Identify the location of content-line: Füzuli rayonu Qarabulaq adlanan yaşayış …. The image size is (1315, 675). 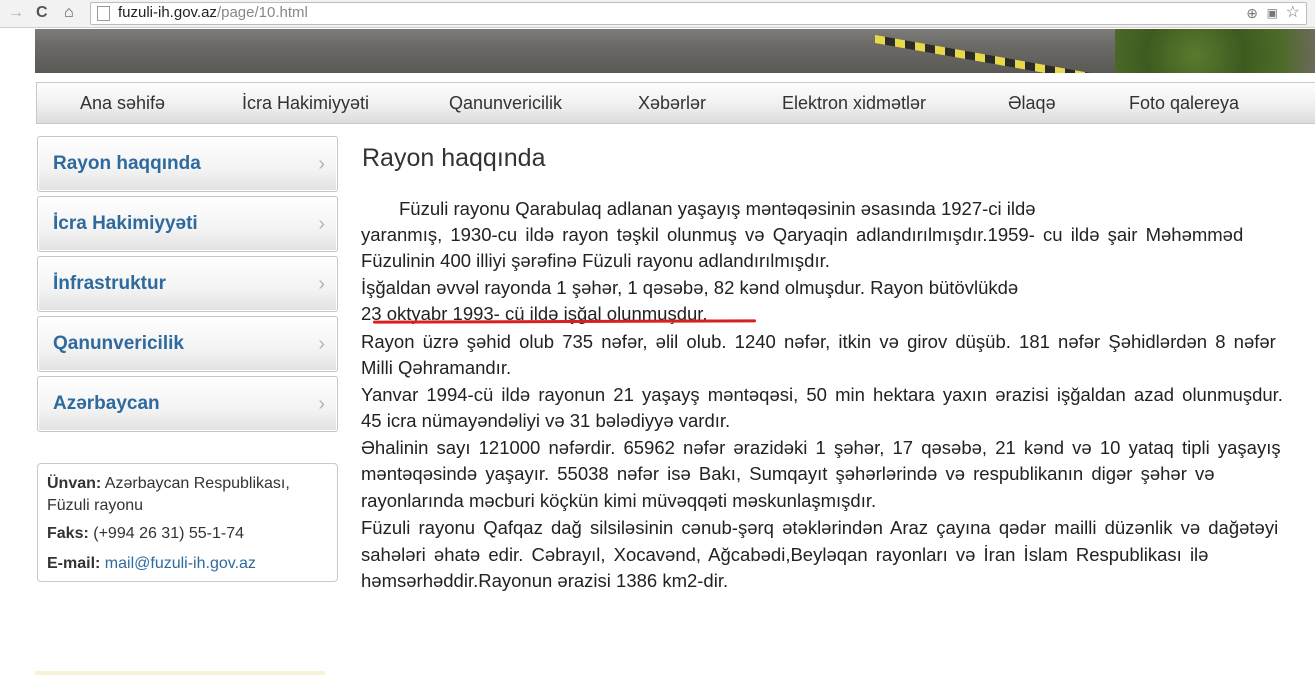
(717, 208).